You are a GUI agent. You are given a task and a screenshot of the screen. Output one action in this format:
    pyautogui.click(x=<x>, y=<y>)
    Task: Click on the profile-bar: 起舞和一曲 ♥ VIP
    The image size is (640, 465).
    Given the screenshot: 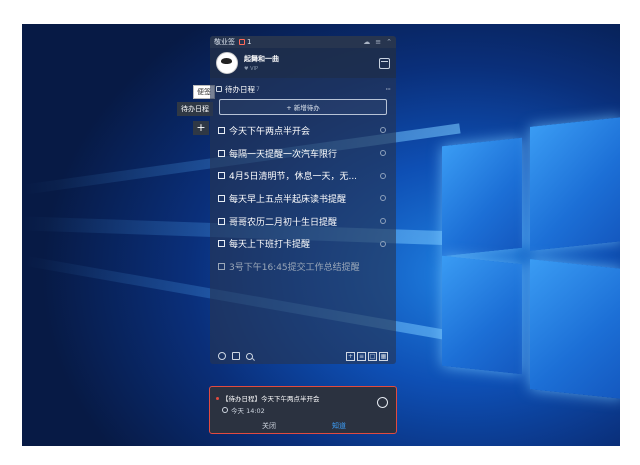 What is the action you would take?
    pyautogui.click(x=303, y=63)
    